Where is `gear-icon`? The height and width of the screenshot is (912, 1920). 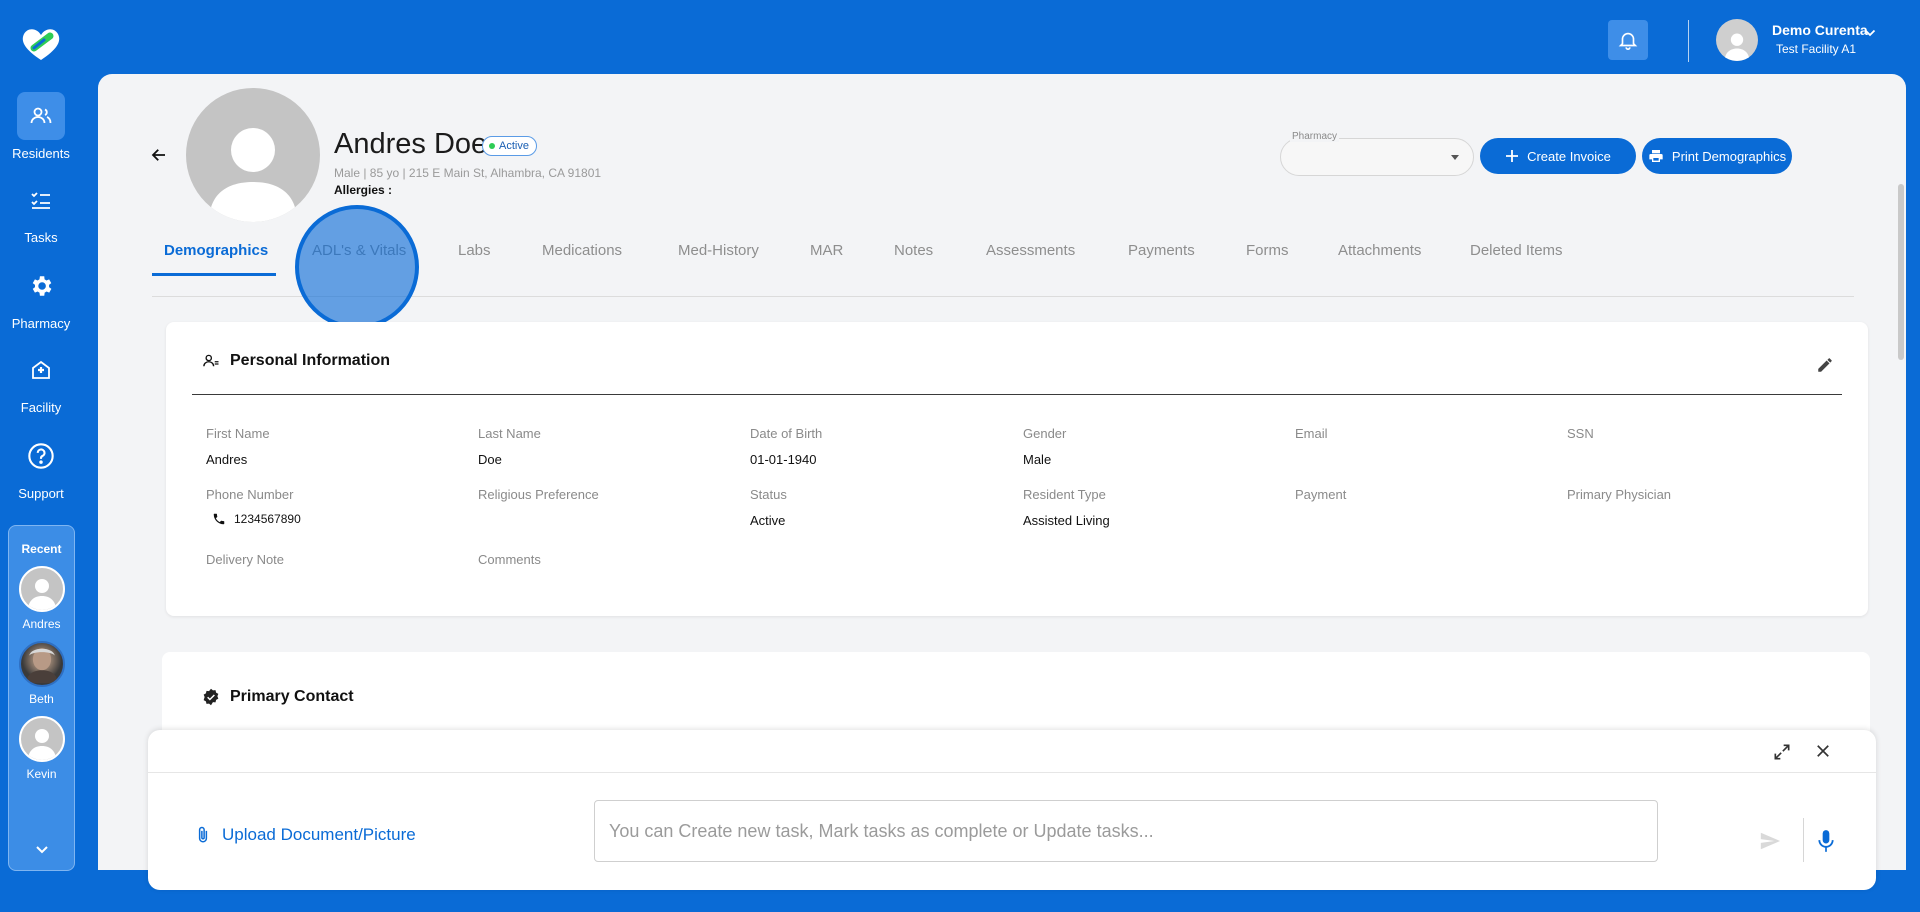
gear-icon is located at coordinates (41, 286).